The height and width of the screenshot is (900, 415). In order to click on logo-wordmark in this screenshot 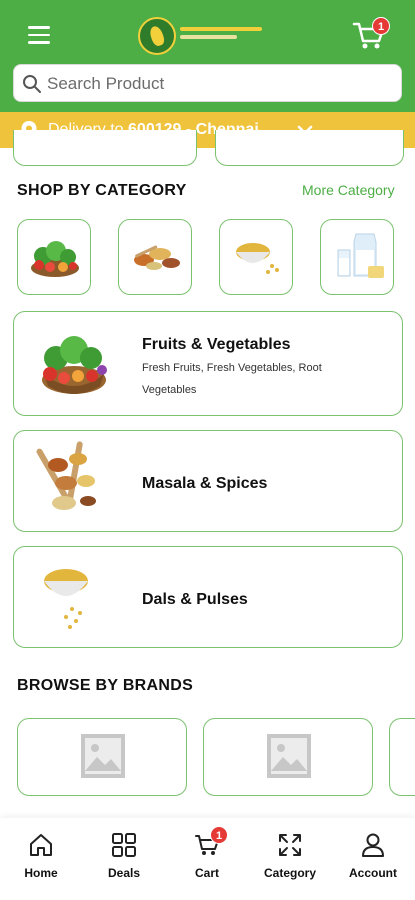, I will do `click(221, 35)`.